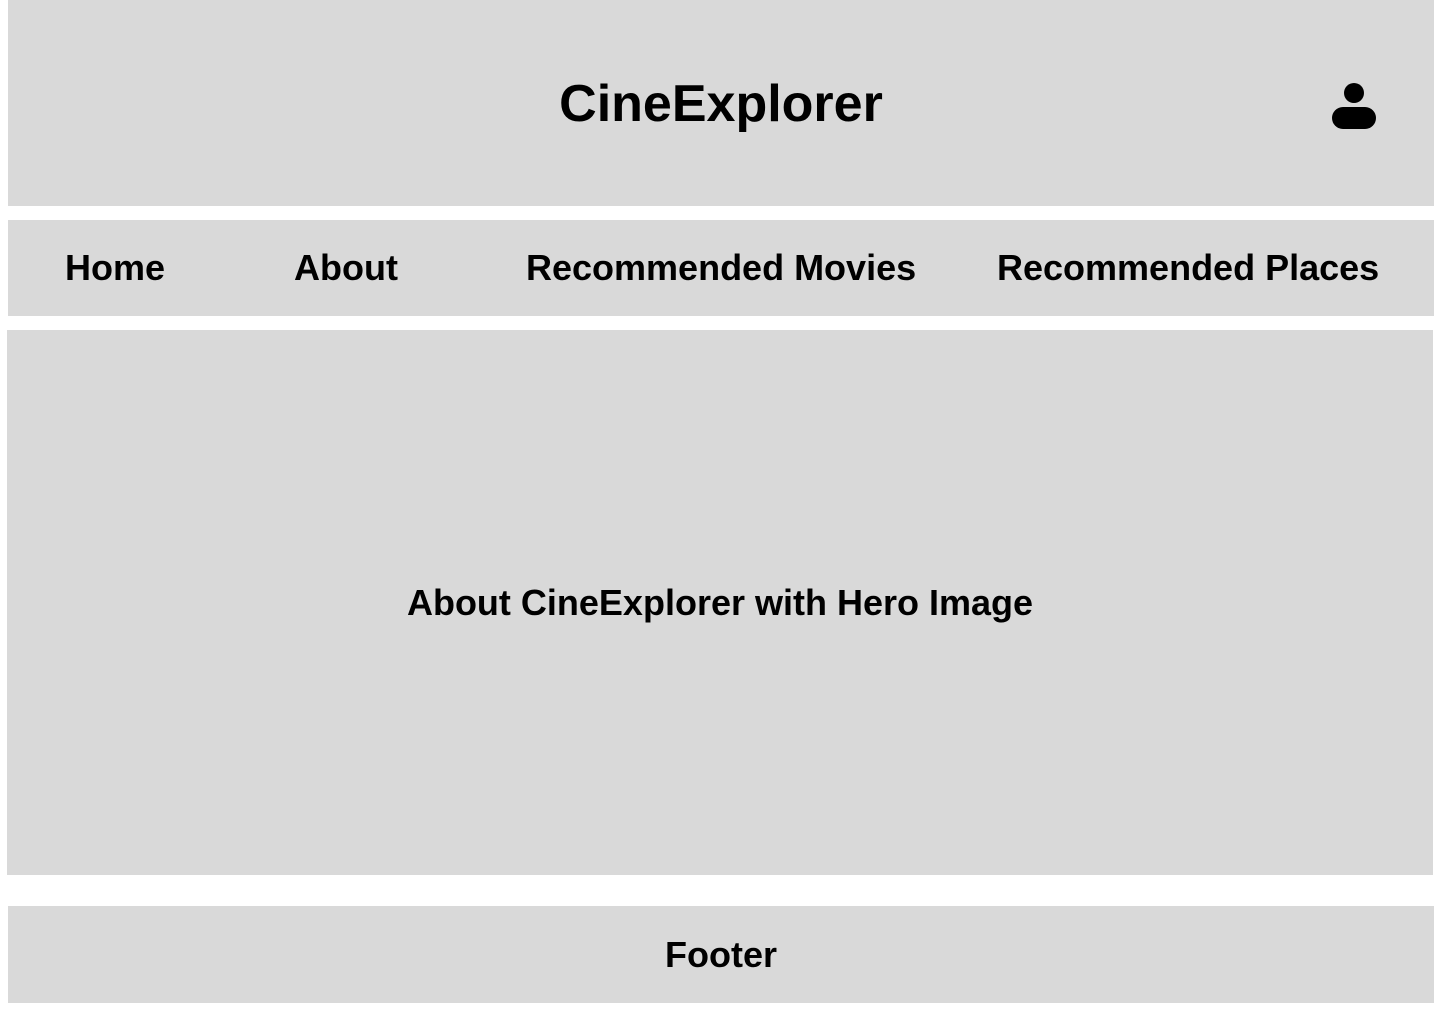 The image size is (1440, 1024). I want to click on site-footer: Footer, so click(721, 954).